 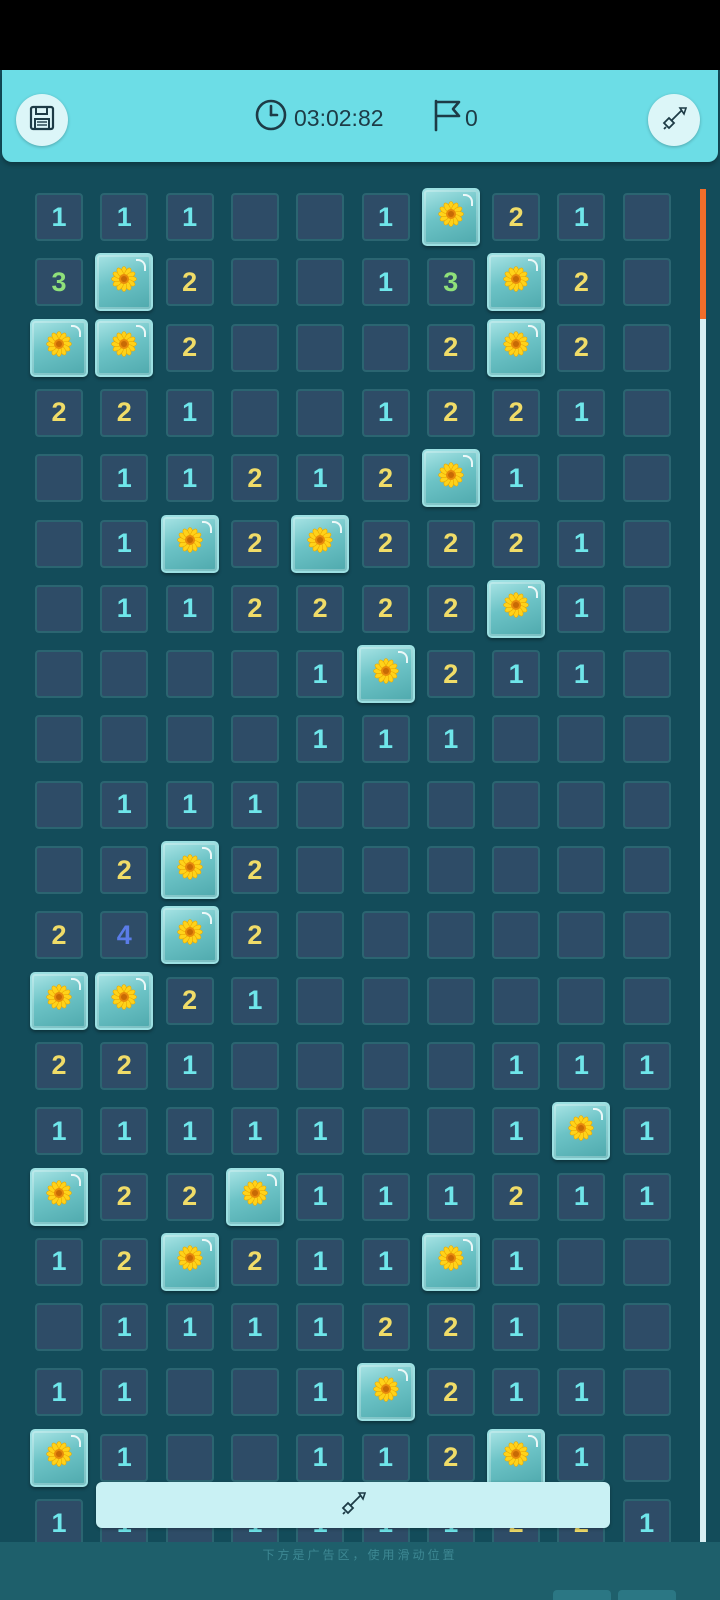 What do you see at coordinates (42, 120) in the screenshot?
I see `save-button` at bounding box center [42, 120].